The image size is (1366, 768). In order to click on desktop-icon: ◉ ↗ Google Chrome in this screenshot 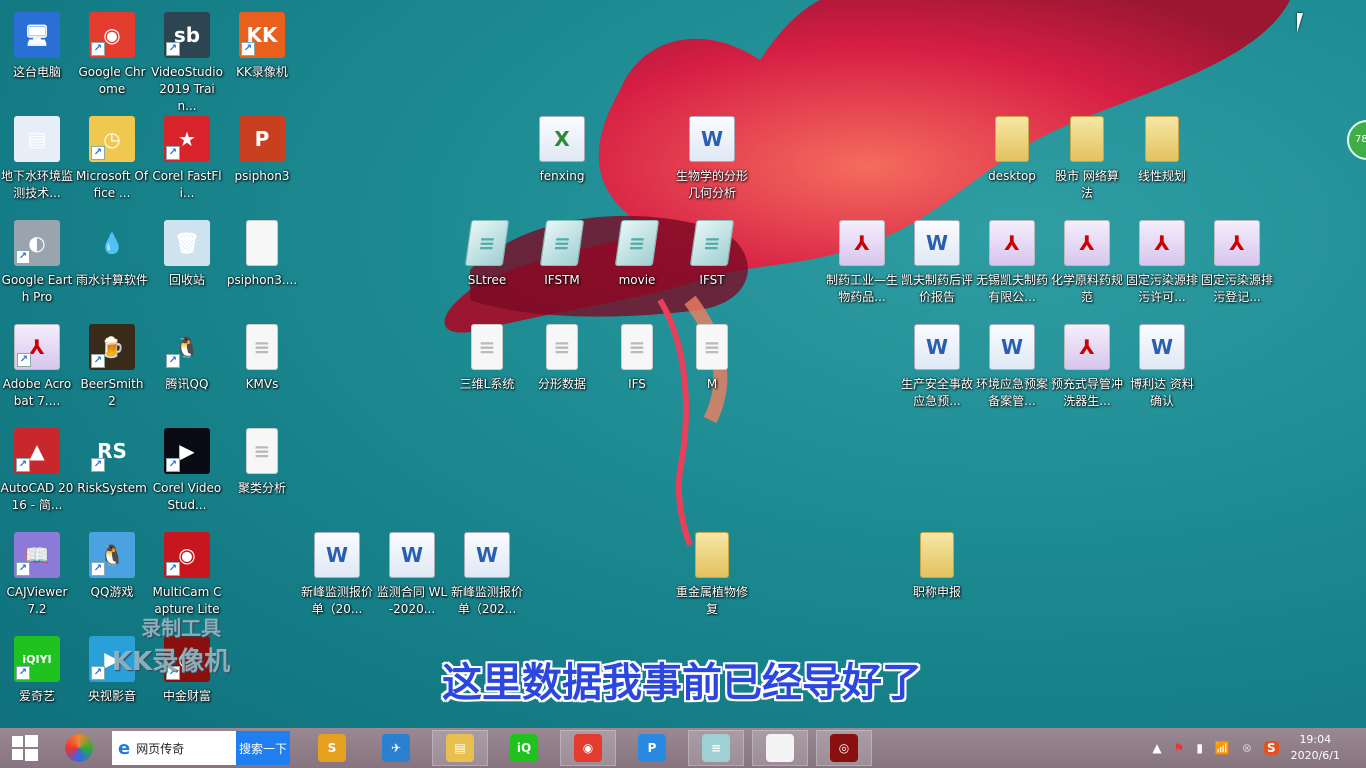, I will do `click(112, 55)`.